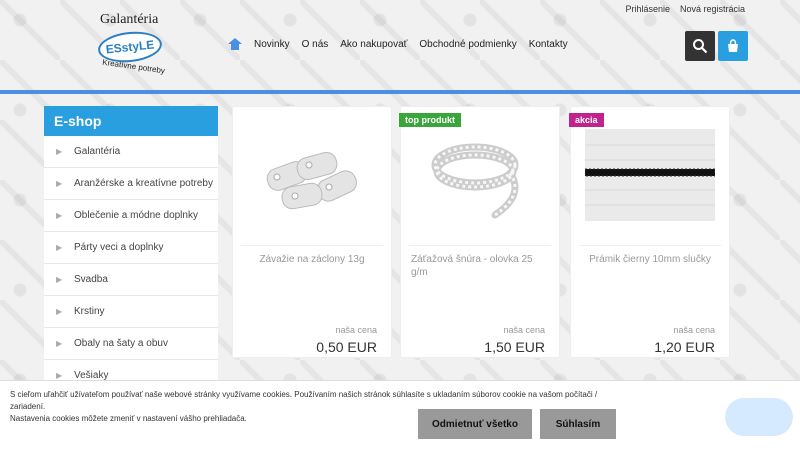  I want to click on sidebar-item-party: ▶ Párty veci a doplnky, so click(131, 248).